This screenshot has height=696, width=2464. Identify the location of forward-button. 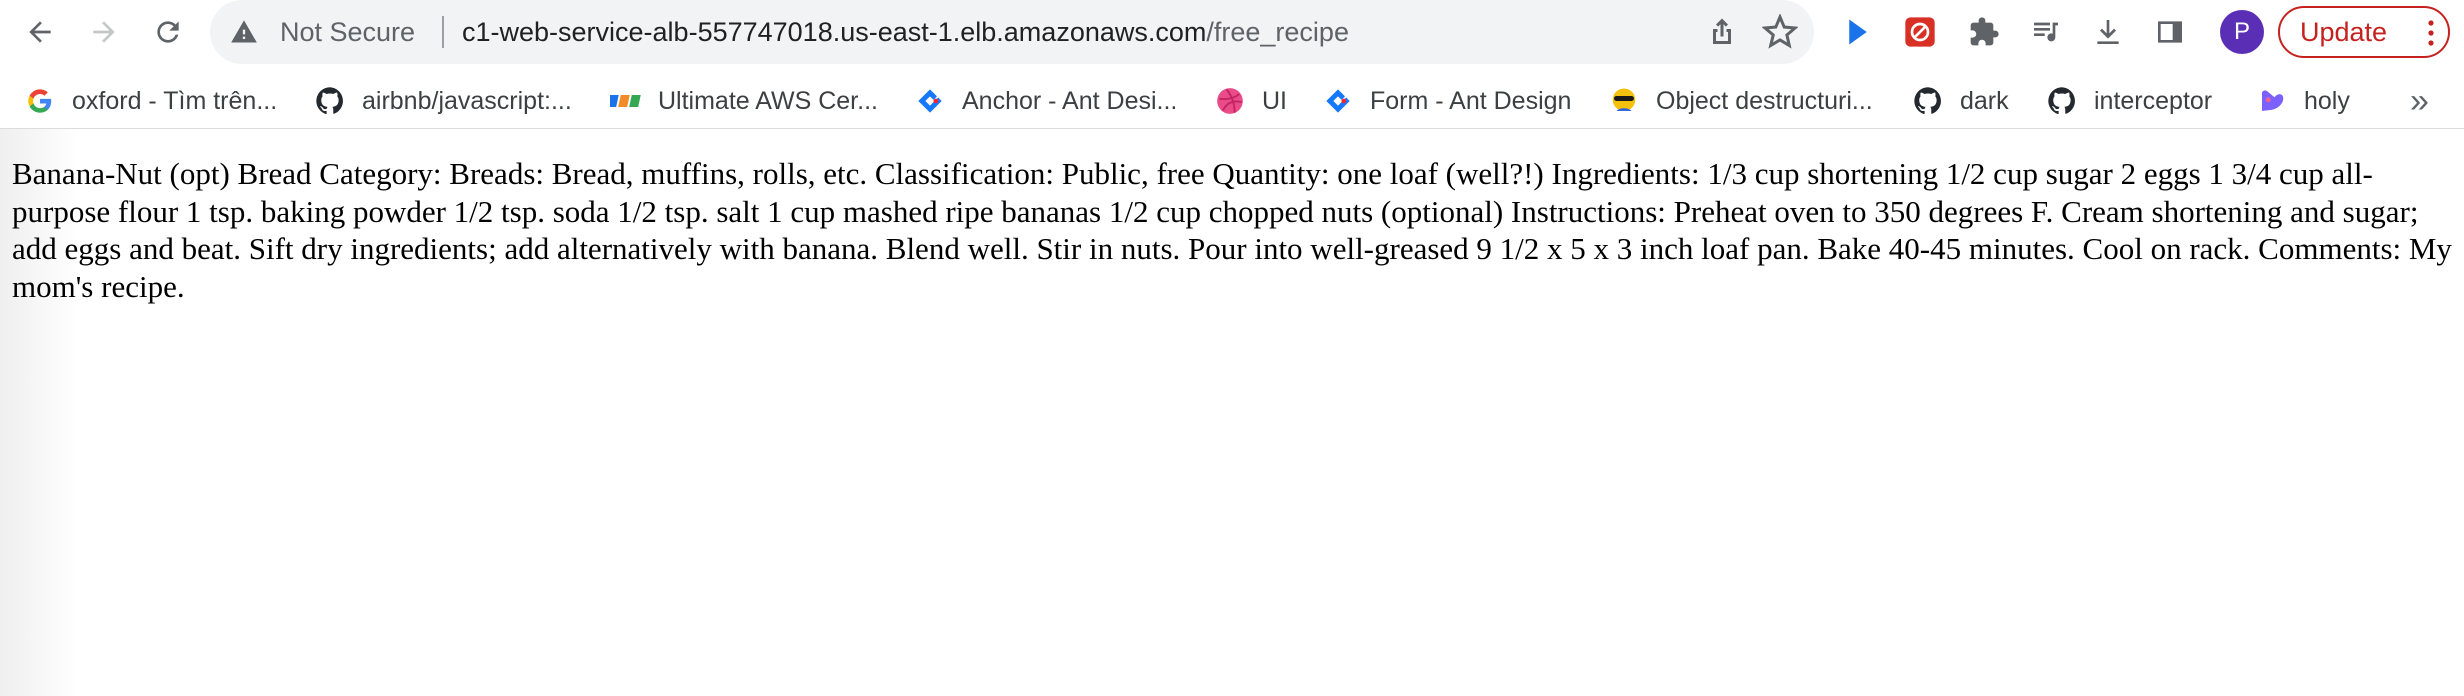
(104, 32).